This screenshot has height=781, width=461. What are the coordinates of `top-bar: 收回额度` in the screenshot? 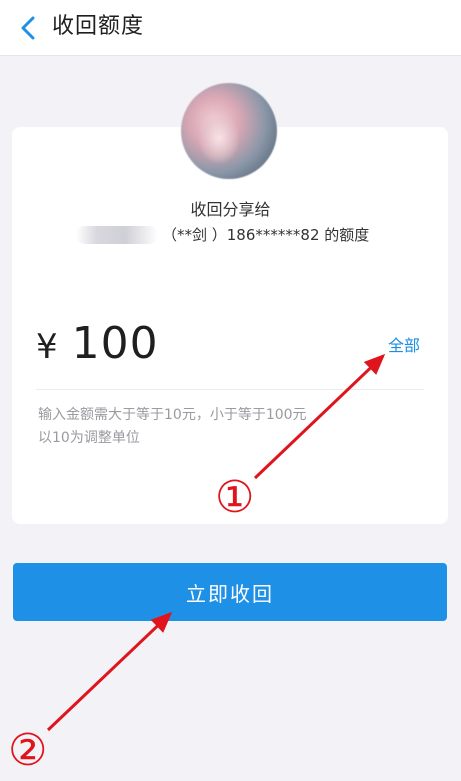 It's located at (230, 28).